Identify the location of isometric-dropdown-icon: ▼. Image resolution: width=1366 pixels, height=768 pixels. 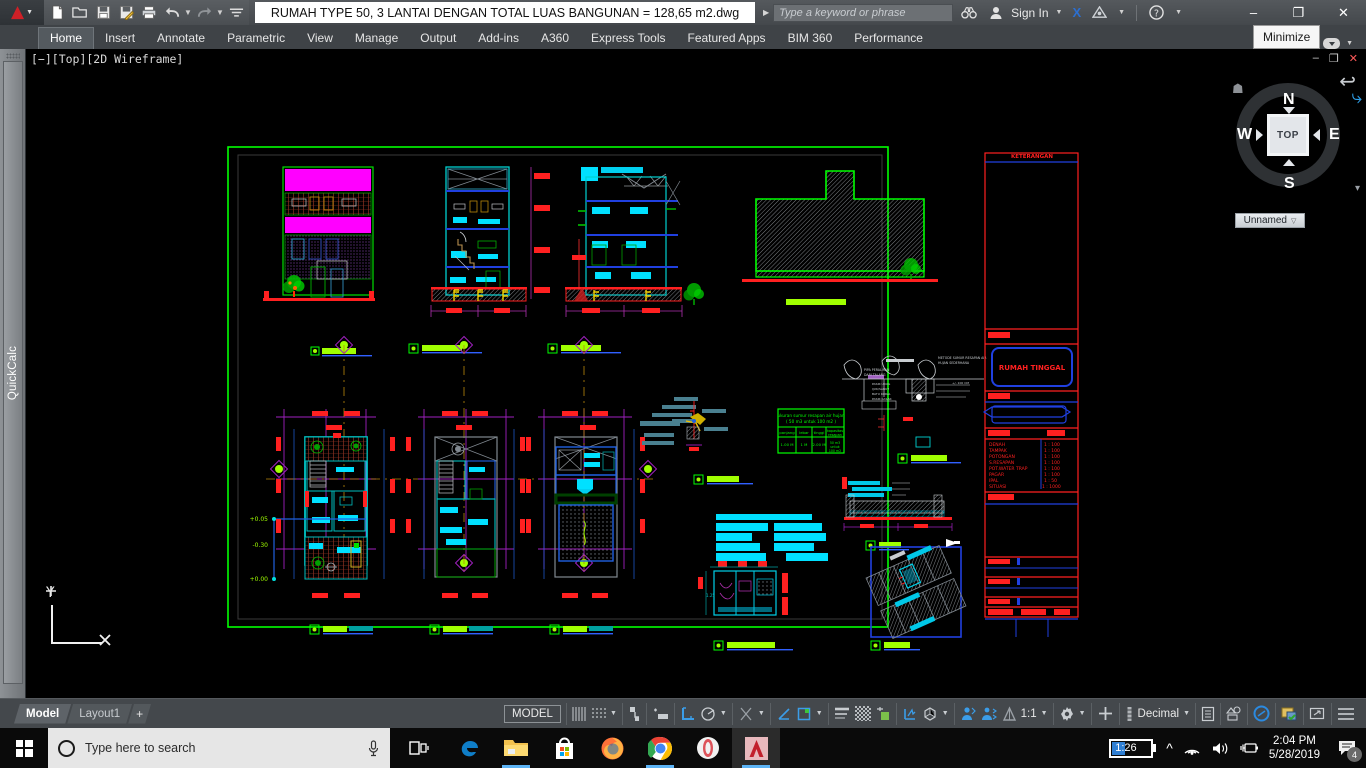
(761, 713).